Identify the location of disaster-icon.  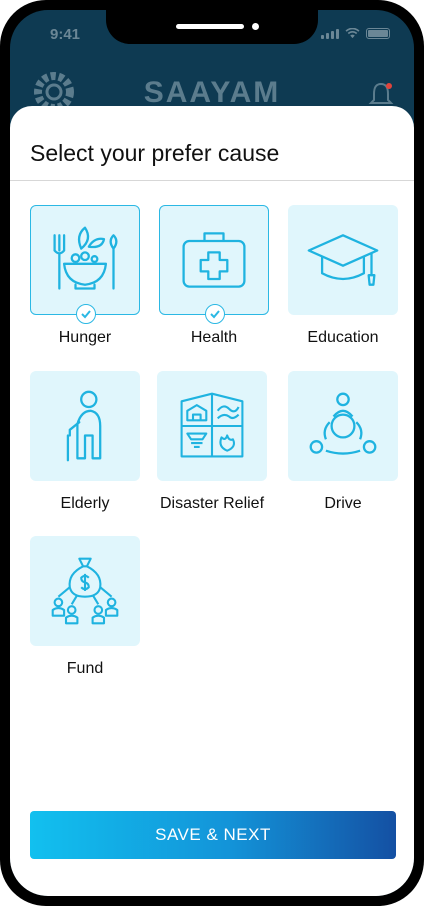
(212, 425).